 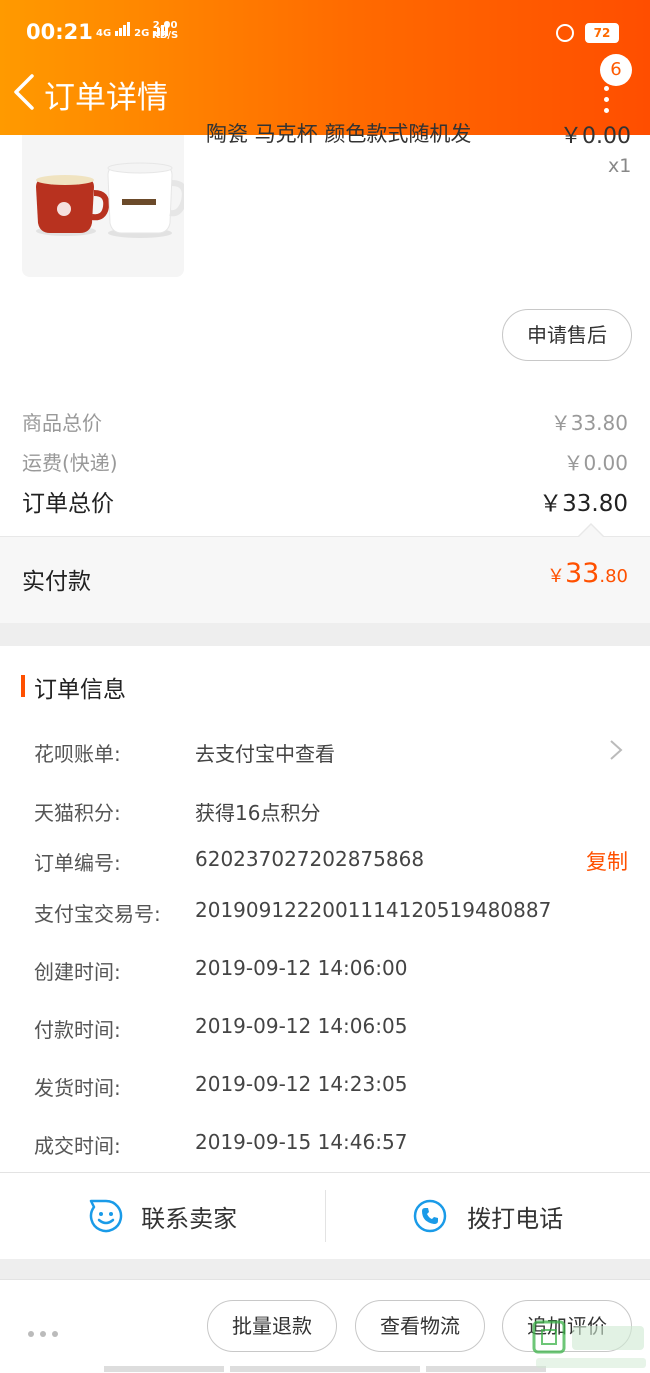 What do you see at coordinates (515, 1218) in the screenshot?
I see `call-phone-label: 拨打电话` at bounding box center [515, 1218].